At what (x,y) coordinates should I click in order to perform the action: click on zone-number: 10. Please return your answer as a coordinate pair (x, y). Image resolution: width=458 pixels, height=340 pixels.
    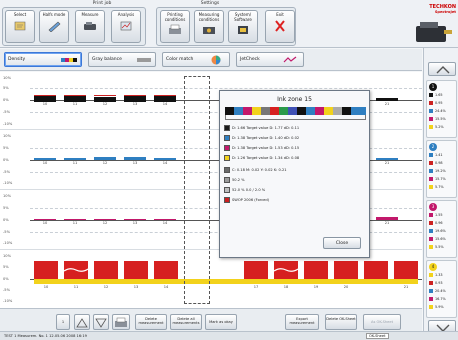
    Looking at the image, I should click on (46, 287).